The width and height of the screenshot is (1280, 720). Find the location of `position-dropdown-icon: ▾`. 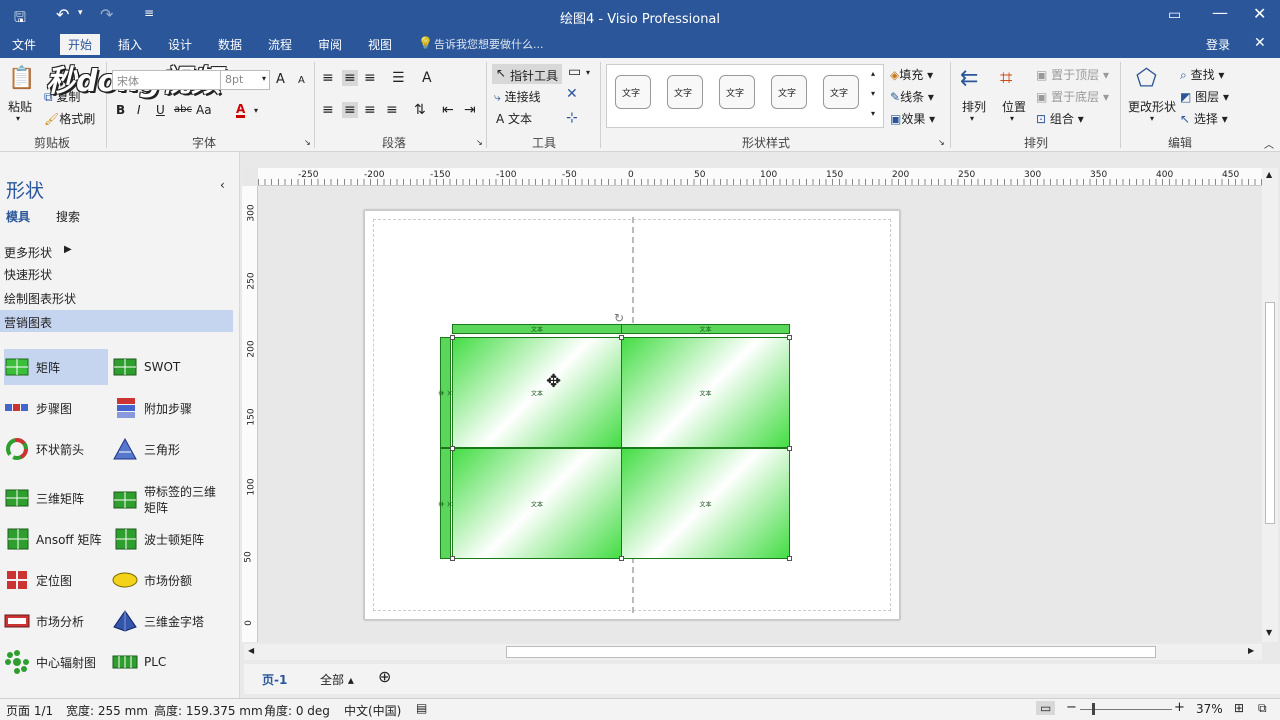

position-dropdown-icon: ▾ is located at coordinates (1012, 118).